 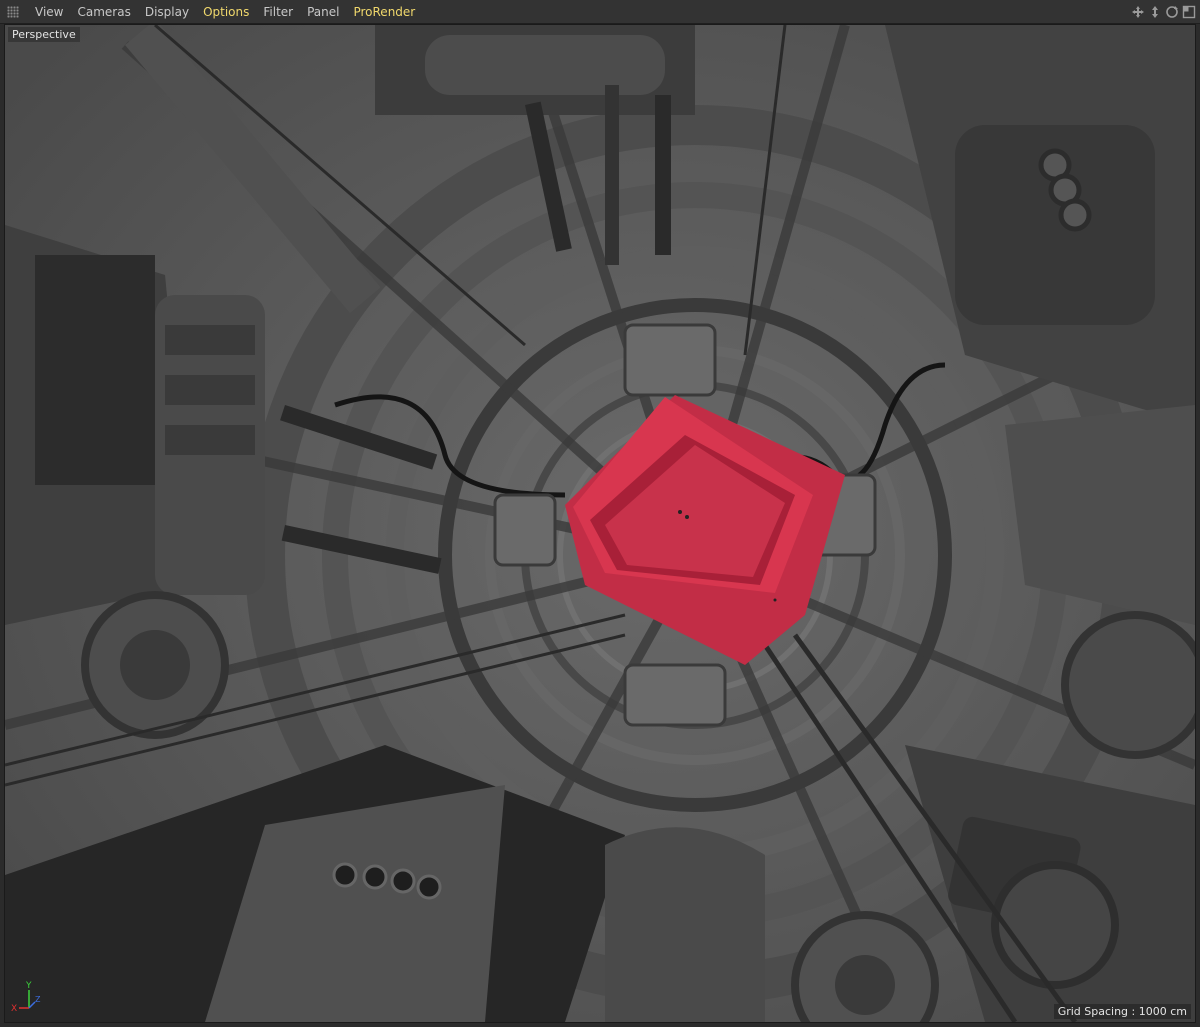 What do you see at coordinates (1172, 11) in the screenshot?
I see `rotate-view-icon` at bounding box center [1172, 11].